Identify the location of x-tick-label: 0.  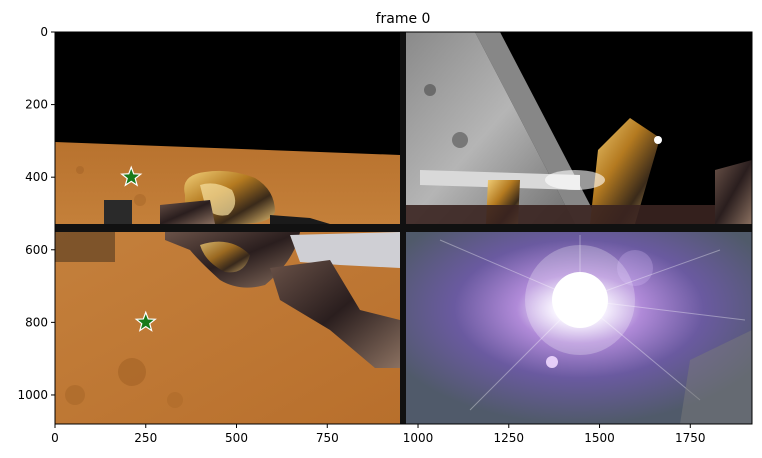
(55, 438).